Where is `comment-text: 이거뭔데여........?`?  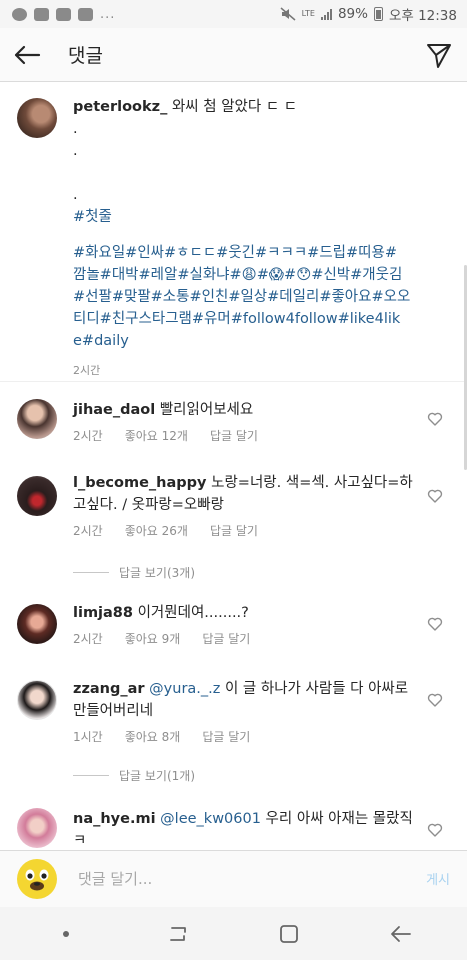
comment-text: 이거뭔데여........? is located at coordinates (193, 613).